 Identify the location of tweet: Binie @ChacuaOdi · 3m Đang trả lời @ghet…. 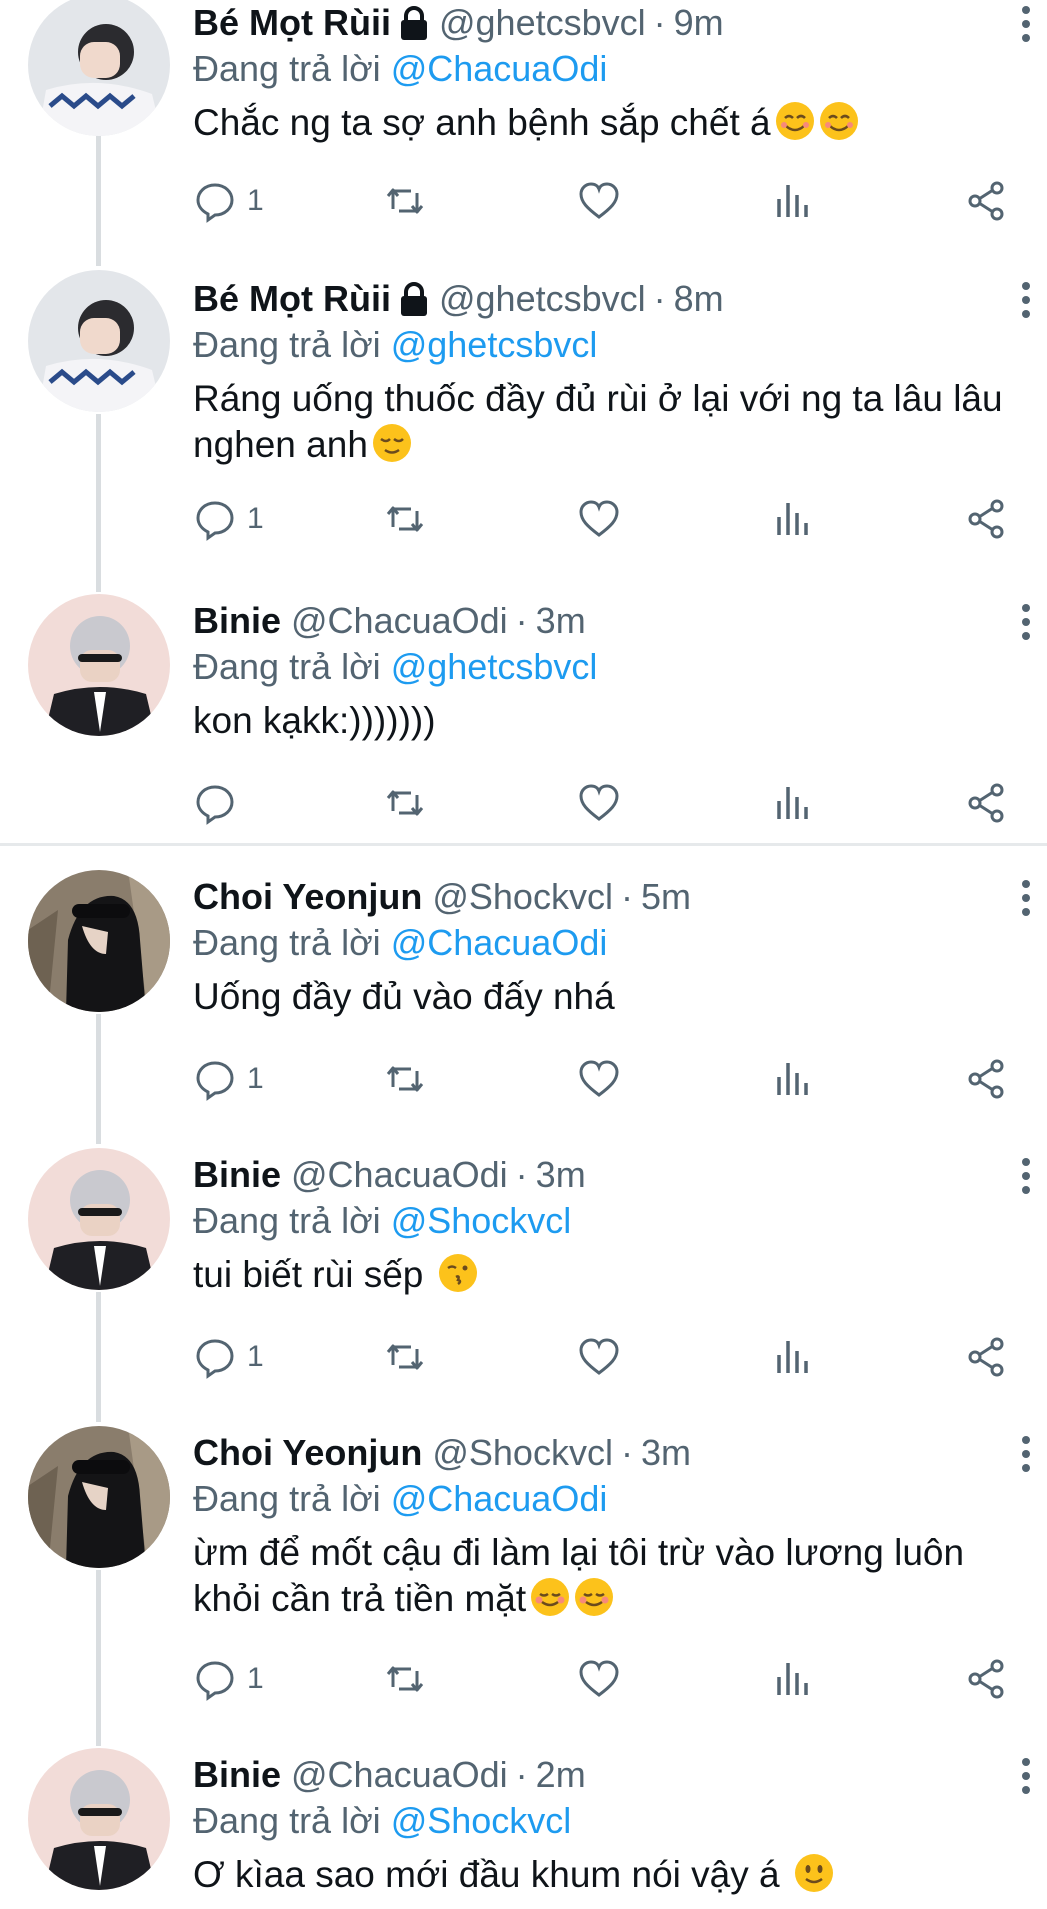
(523, 716).